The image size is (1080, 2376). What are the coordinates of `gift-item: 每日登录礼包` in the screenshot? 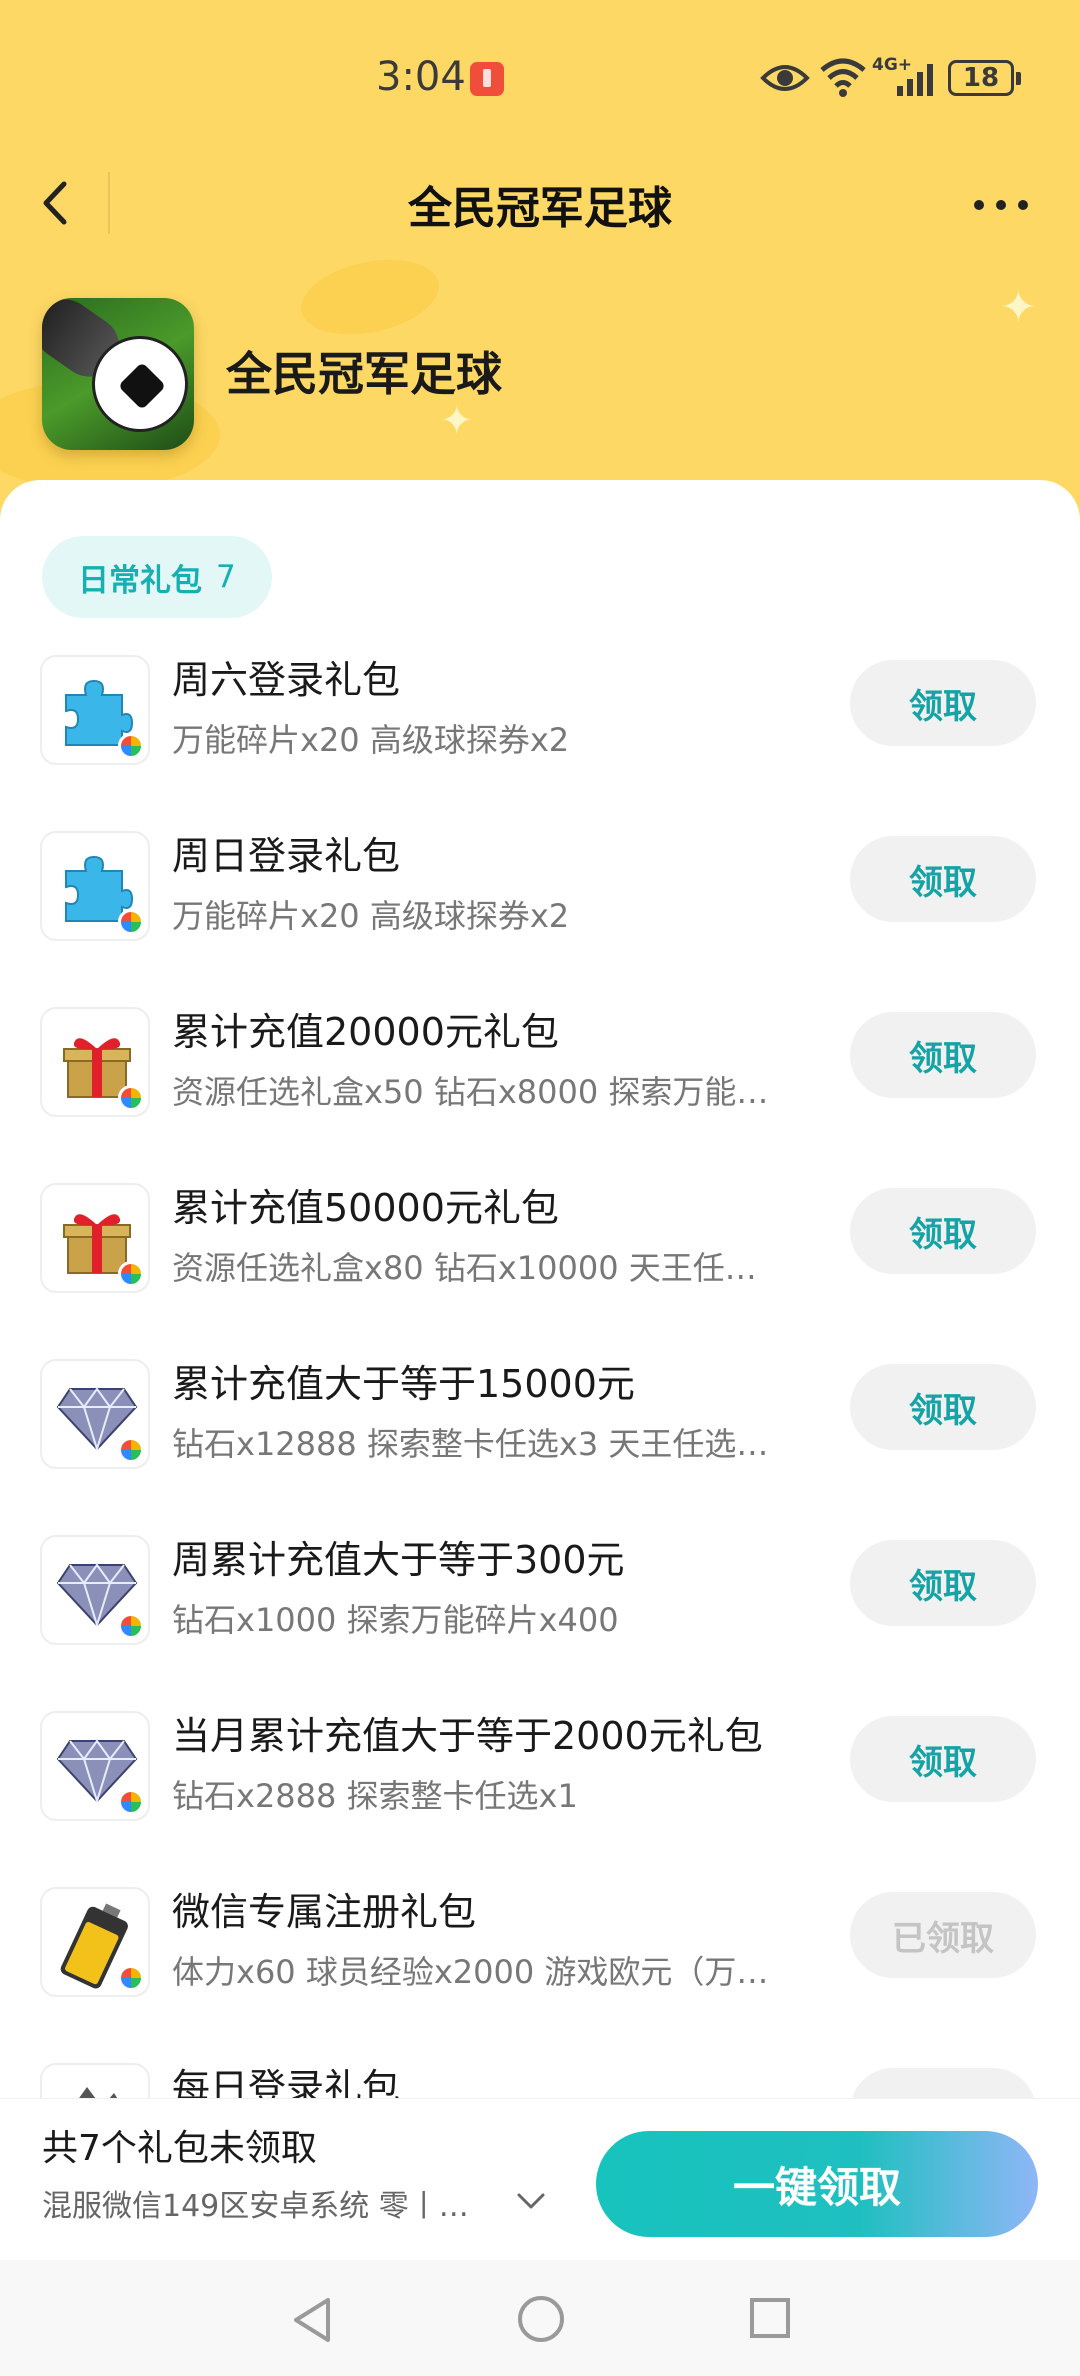 It's located at (540, 2083).